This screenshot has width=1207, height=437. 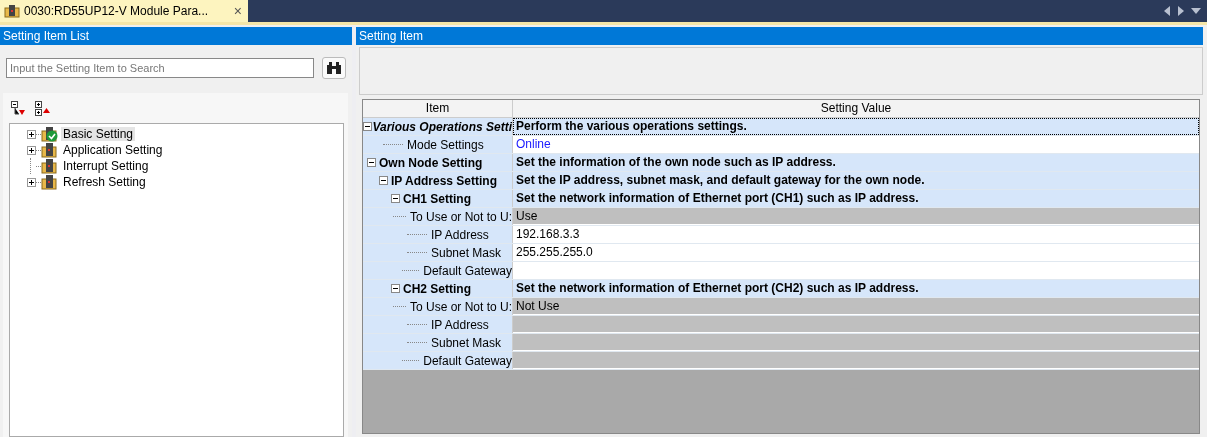 What do you see at coordinates (1196, 11) in the screenshot?
I see `dropdown-icon` at bounding box center [1196, 11].